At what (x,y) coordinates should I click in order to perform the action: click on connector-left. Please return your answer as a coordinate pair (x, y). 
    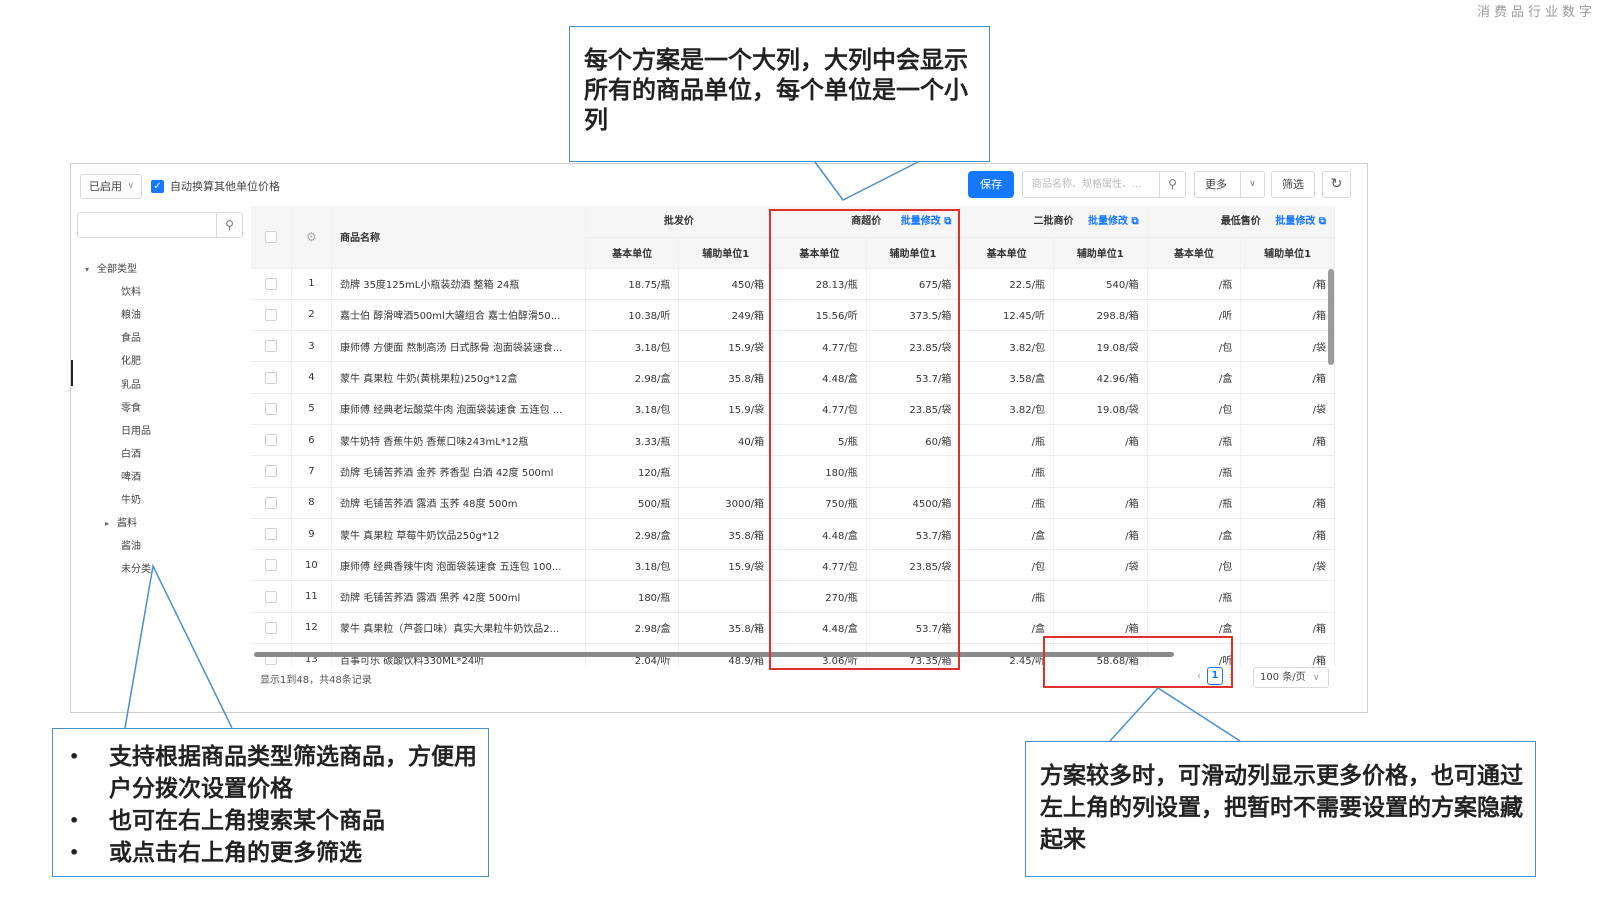
    Looking at the image, I should click on (178, 646).